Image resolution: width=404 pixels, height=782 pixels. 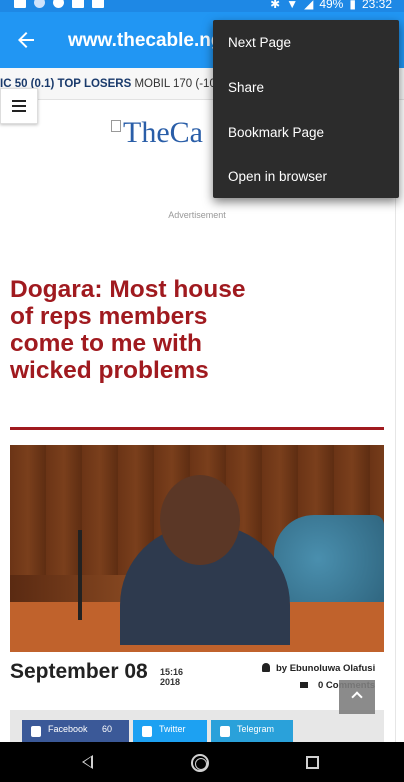 I want to click on clock: 23:32, so click(x=376, y=5).